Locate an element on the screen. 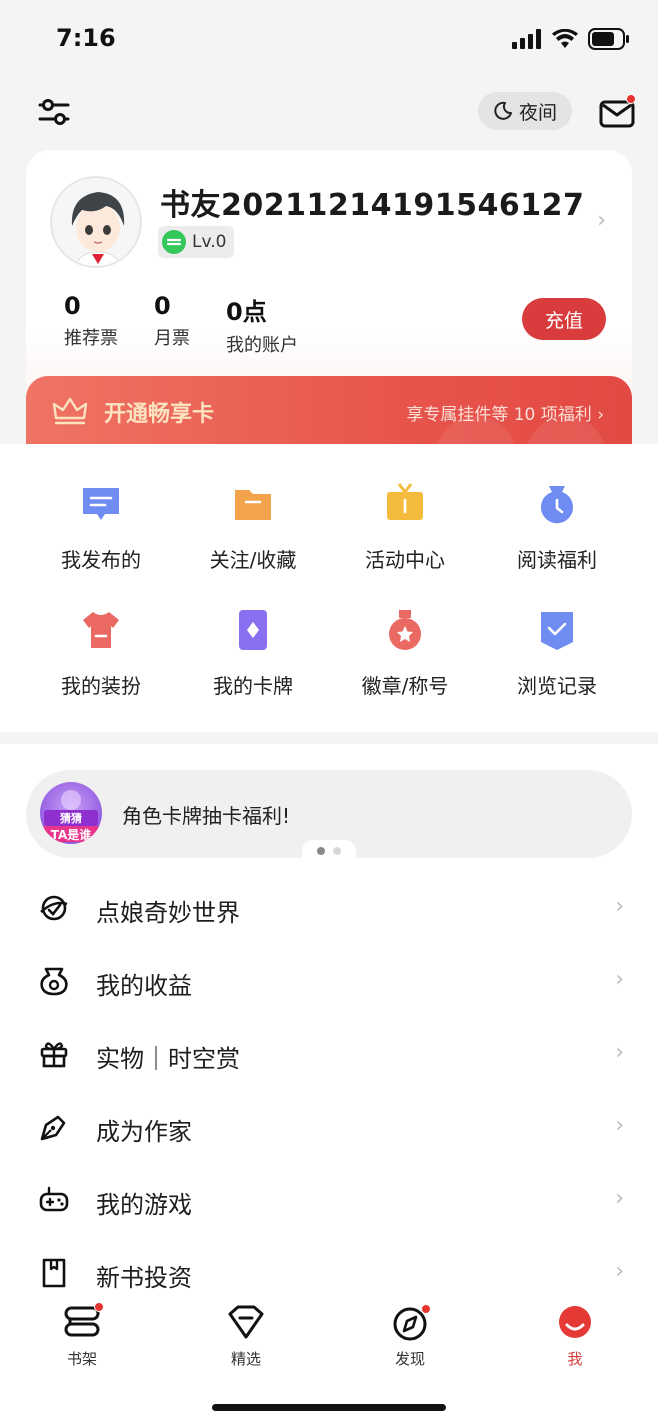 The width and height of the screenshot is (658, 1424). pen-icon is located at coordinates (53, 1128).